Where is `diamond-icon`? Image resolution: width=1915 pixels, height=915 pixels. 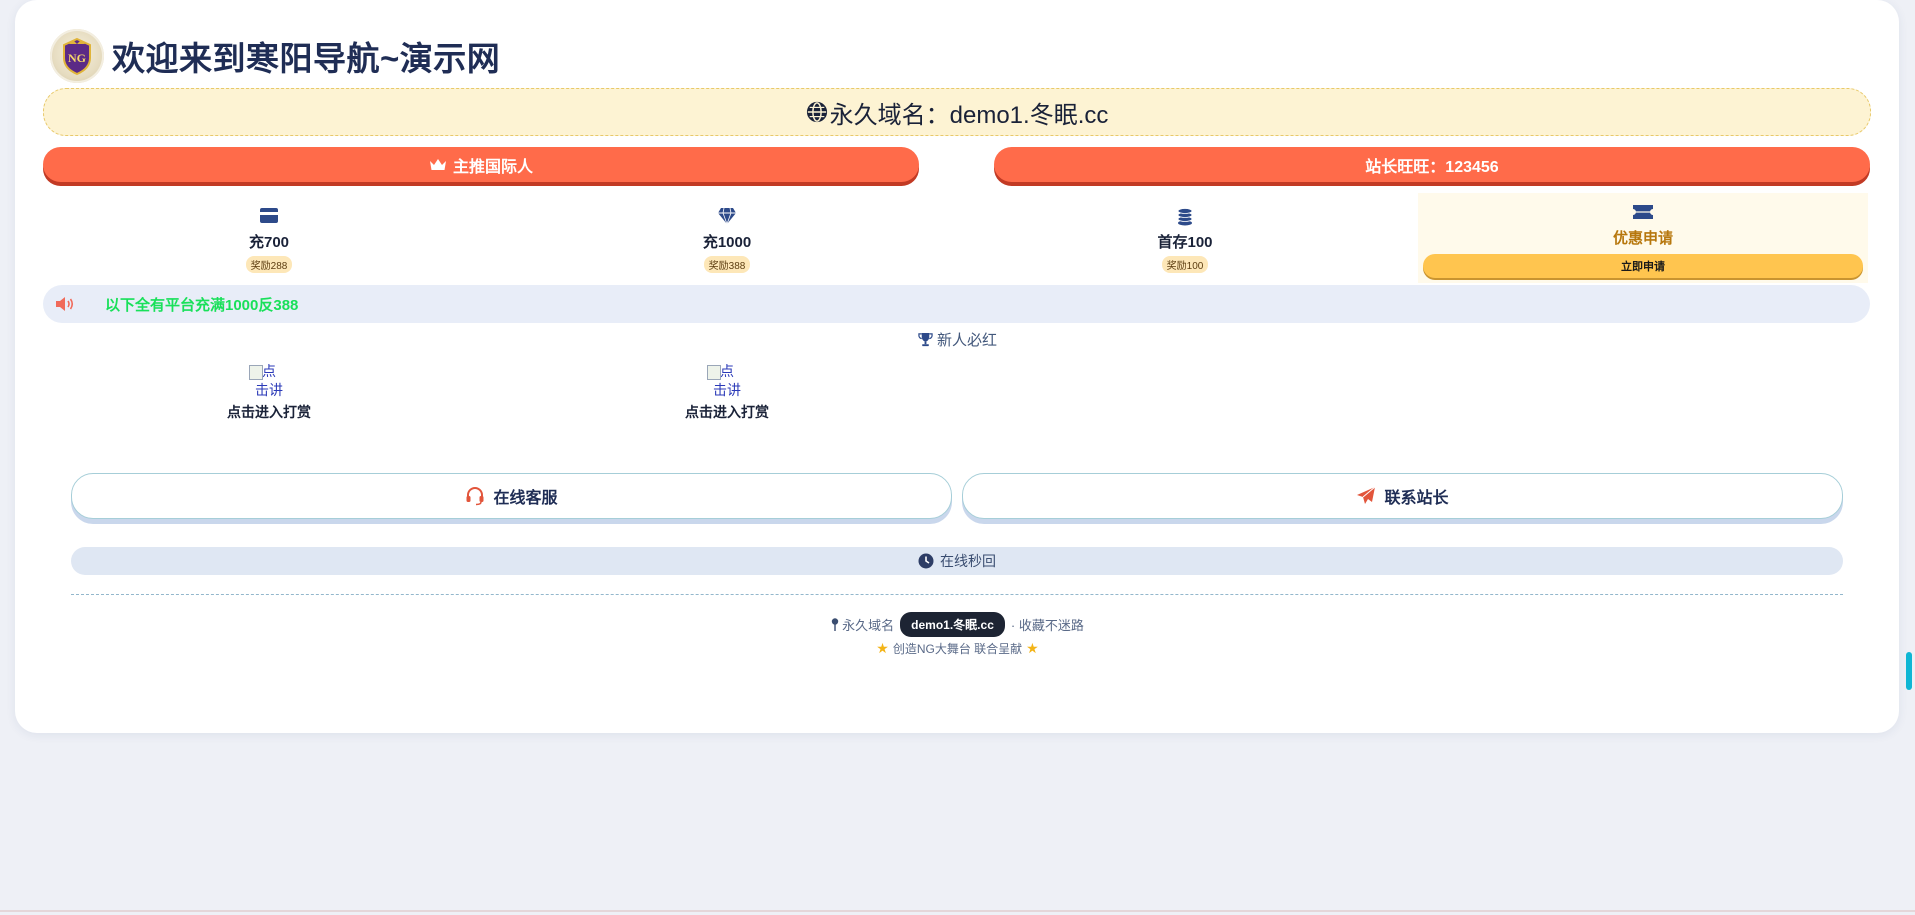
diamond-icon is located at coordinates (727, 216).